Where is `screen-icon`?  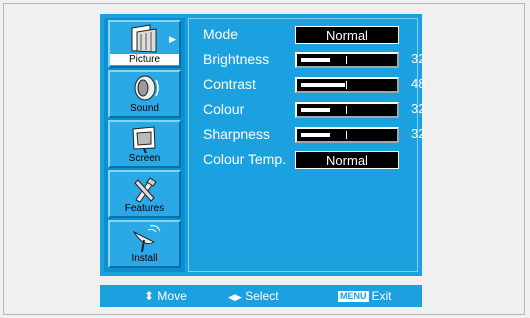
screen-icon is located at coordinates (143, 140).